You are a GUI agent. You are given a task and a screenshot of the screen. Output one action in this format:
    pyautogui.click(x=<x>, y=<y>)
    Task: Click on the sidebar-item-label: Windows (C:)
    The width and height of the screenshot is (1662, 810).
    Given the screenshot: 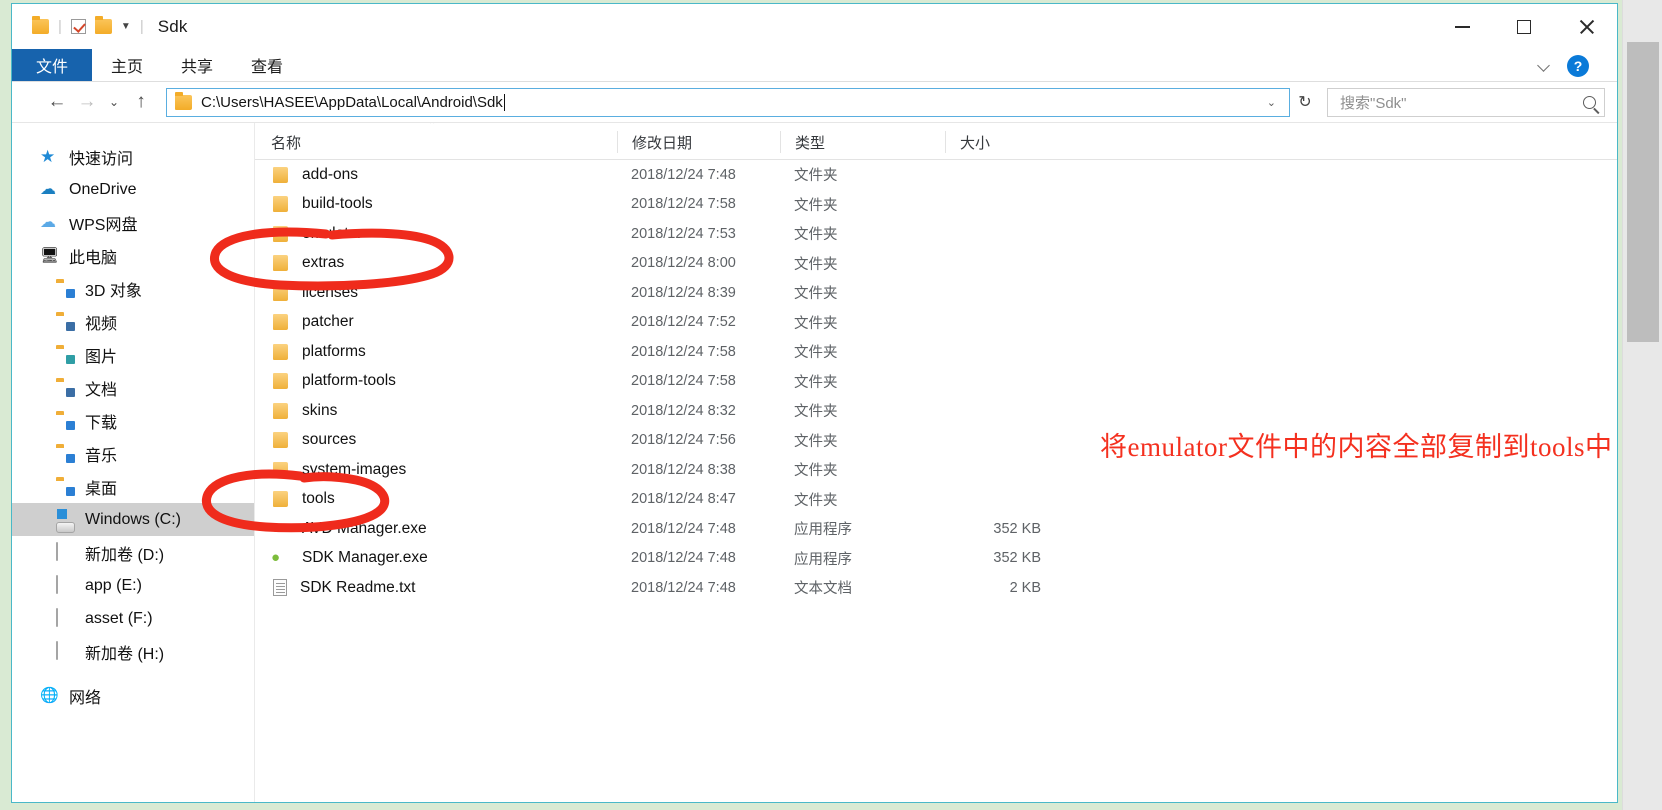 What is the action you would take?
    pyautogui.click(x=133, y=519)
    